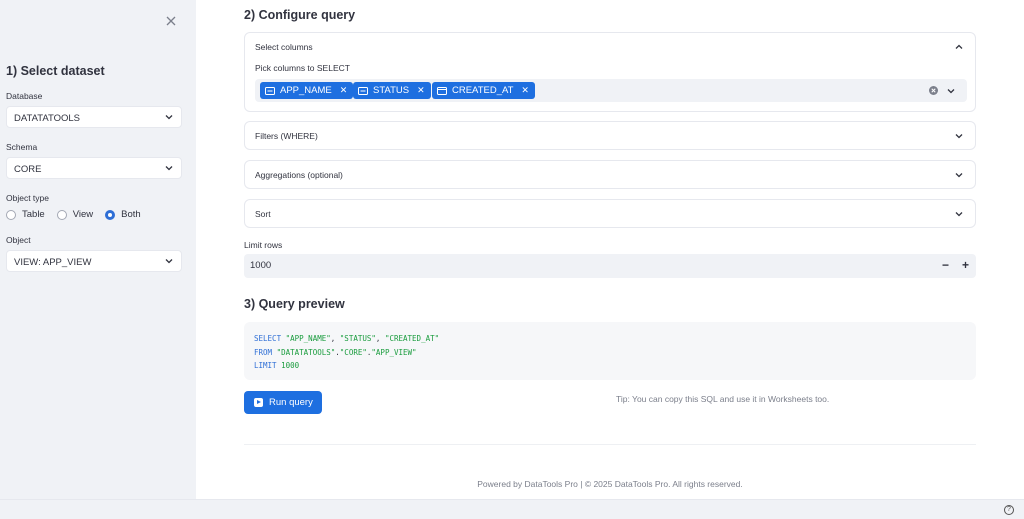 The image size is (1024, 519). What do you see at coordinates (291, 402) in the screenshot?
I see `run-query-label: Run query` at bounding box center [291, 402].